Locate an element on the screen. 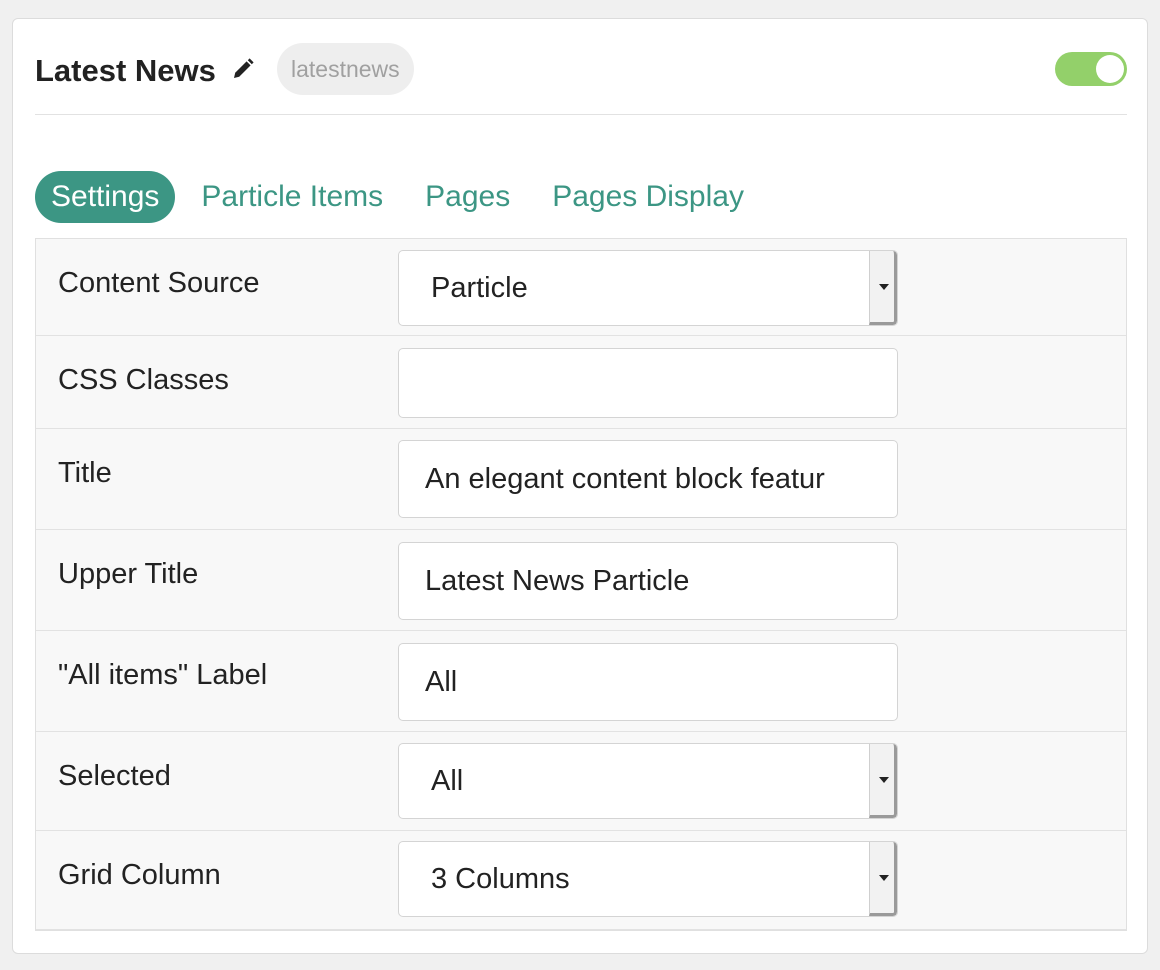 Image resolution: width=1160 pixels, height=970 pixels. tab-particle-items: Particle Items is located at coordinates (292, 197).